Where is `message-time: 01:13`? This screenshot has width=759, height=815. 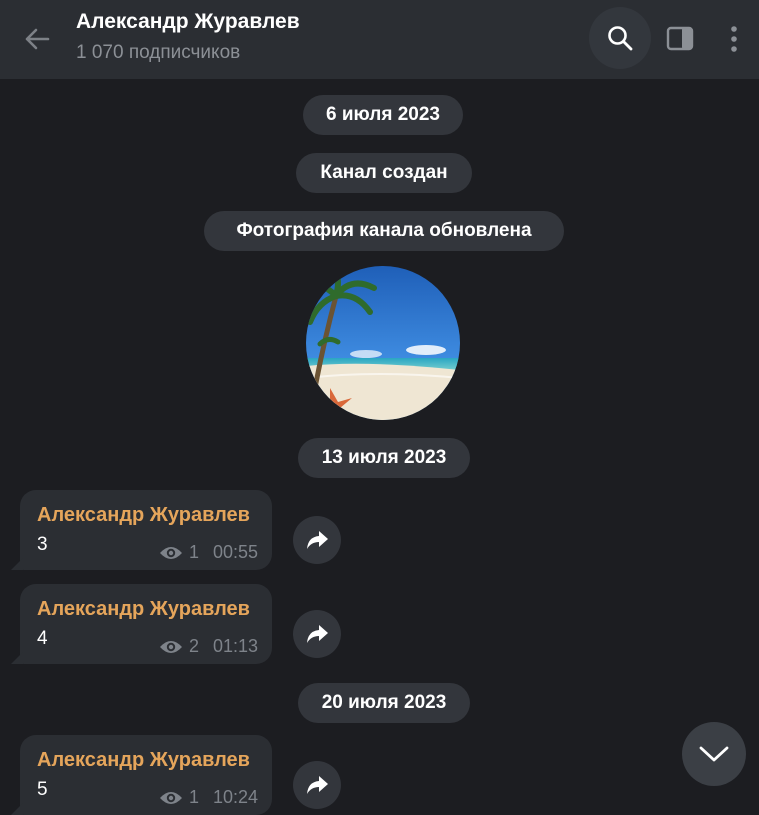 message-time: 01:13 is located at coordinates (235, 646).